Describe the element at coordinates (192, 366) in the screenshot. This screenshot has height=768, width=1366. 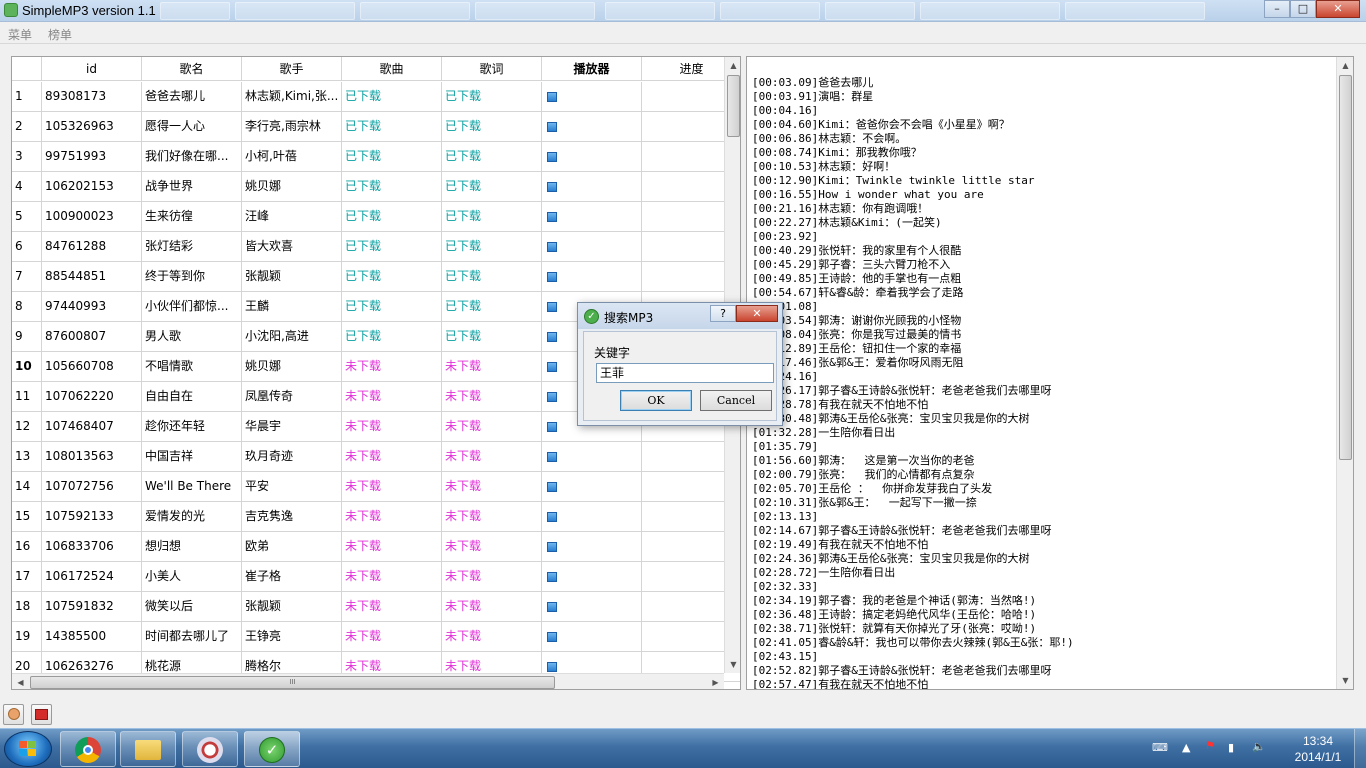
I see `cell-song-name: 不唱情歌` at that location.